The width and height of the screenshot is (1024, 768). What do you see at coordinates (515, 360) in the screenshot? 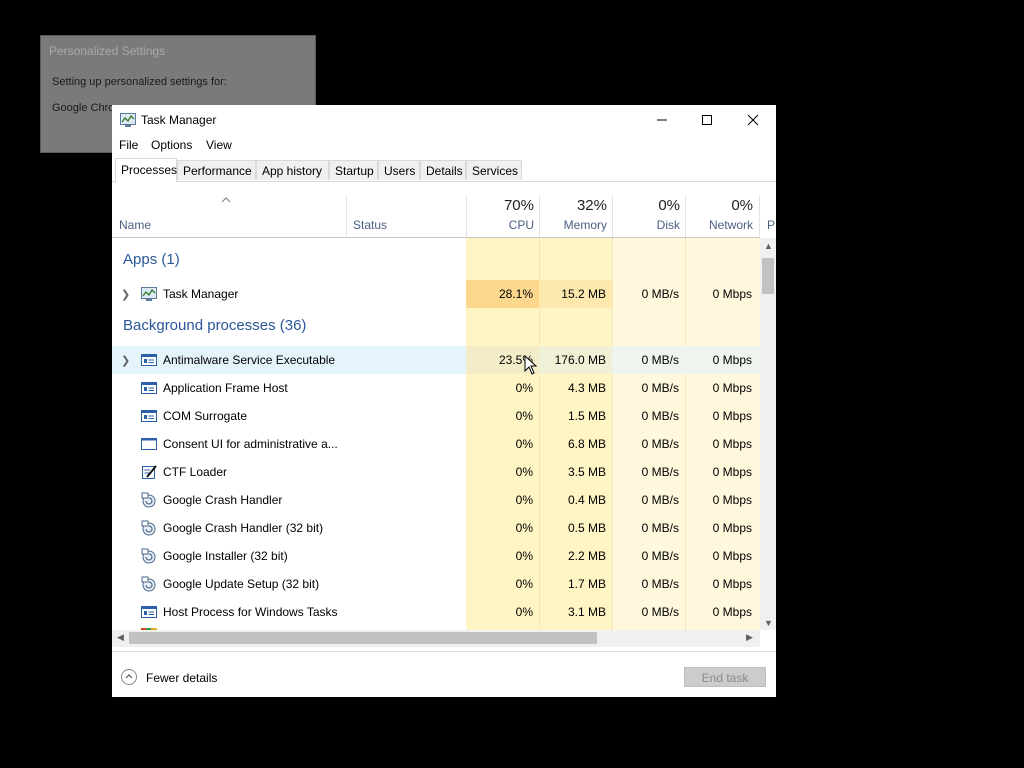
I see `cpu-value: 23.5%` at bounding box center [515, 360].